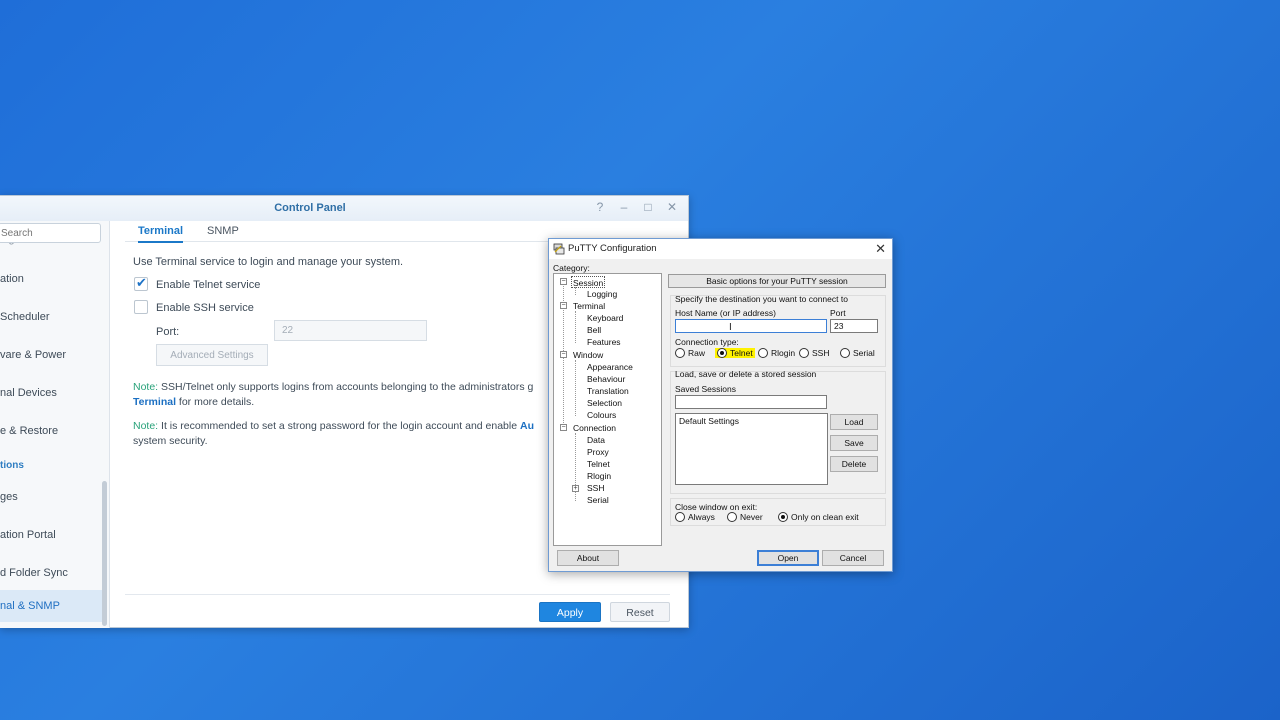 The width and height of the screenshot is (1280, 720). What do you see at coordinates (596, 440) in the screenshot?
I see `tree-item-data: Data` at bounding box center [596, 440].